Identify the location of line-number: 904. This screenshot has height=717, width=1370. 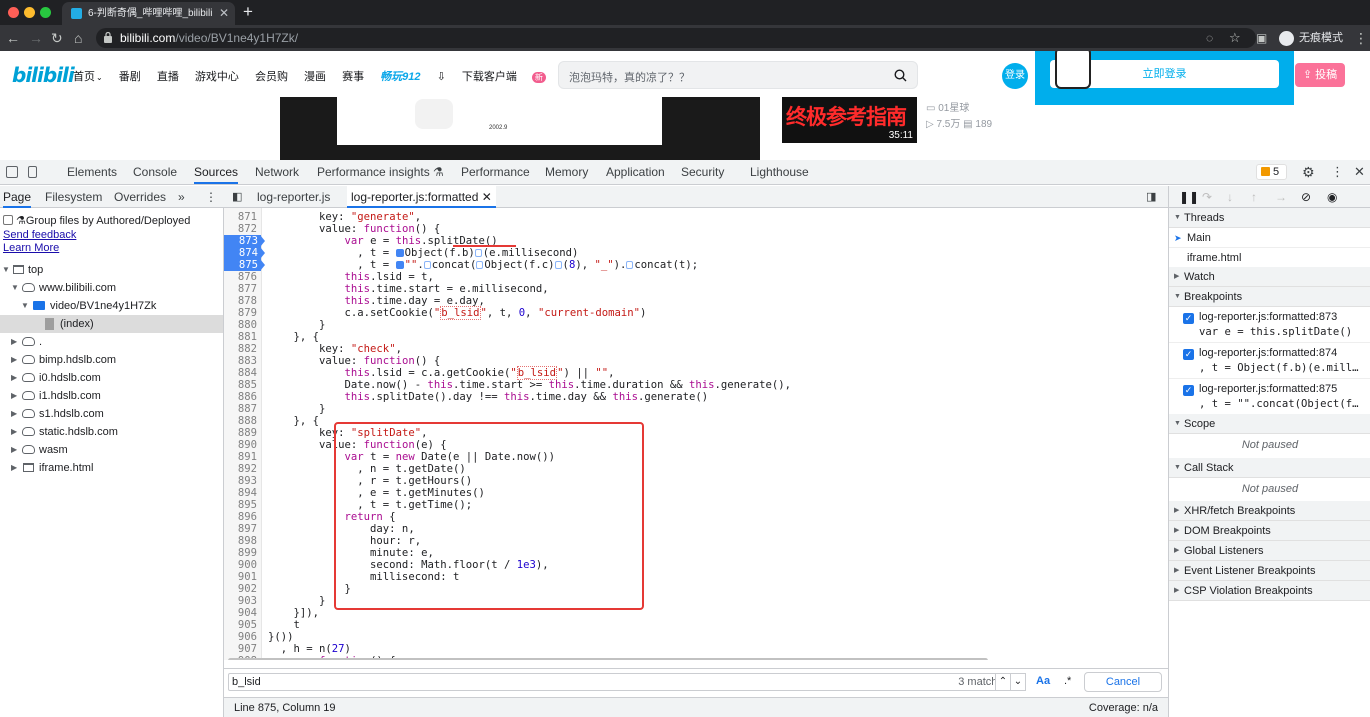
(242, 613).